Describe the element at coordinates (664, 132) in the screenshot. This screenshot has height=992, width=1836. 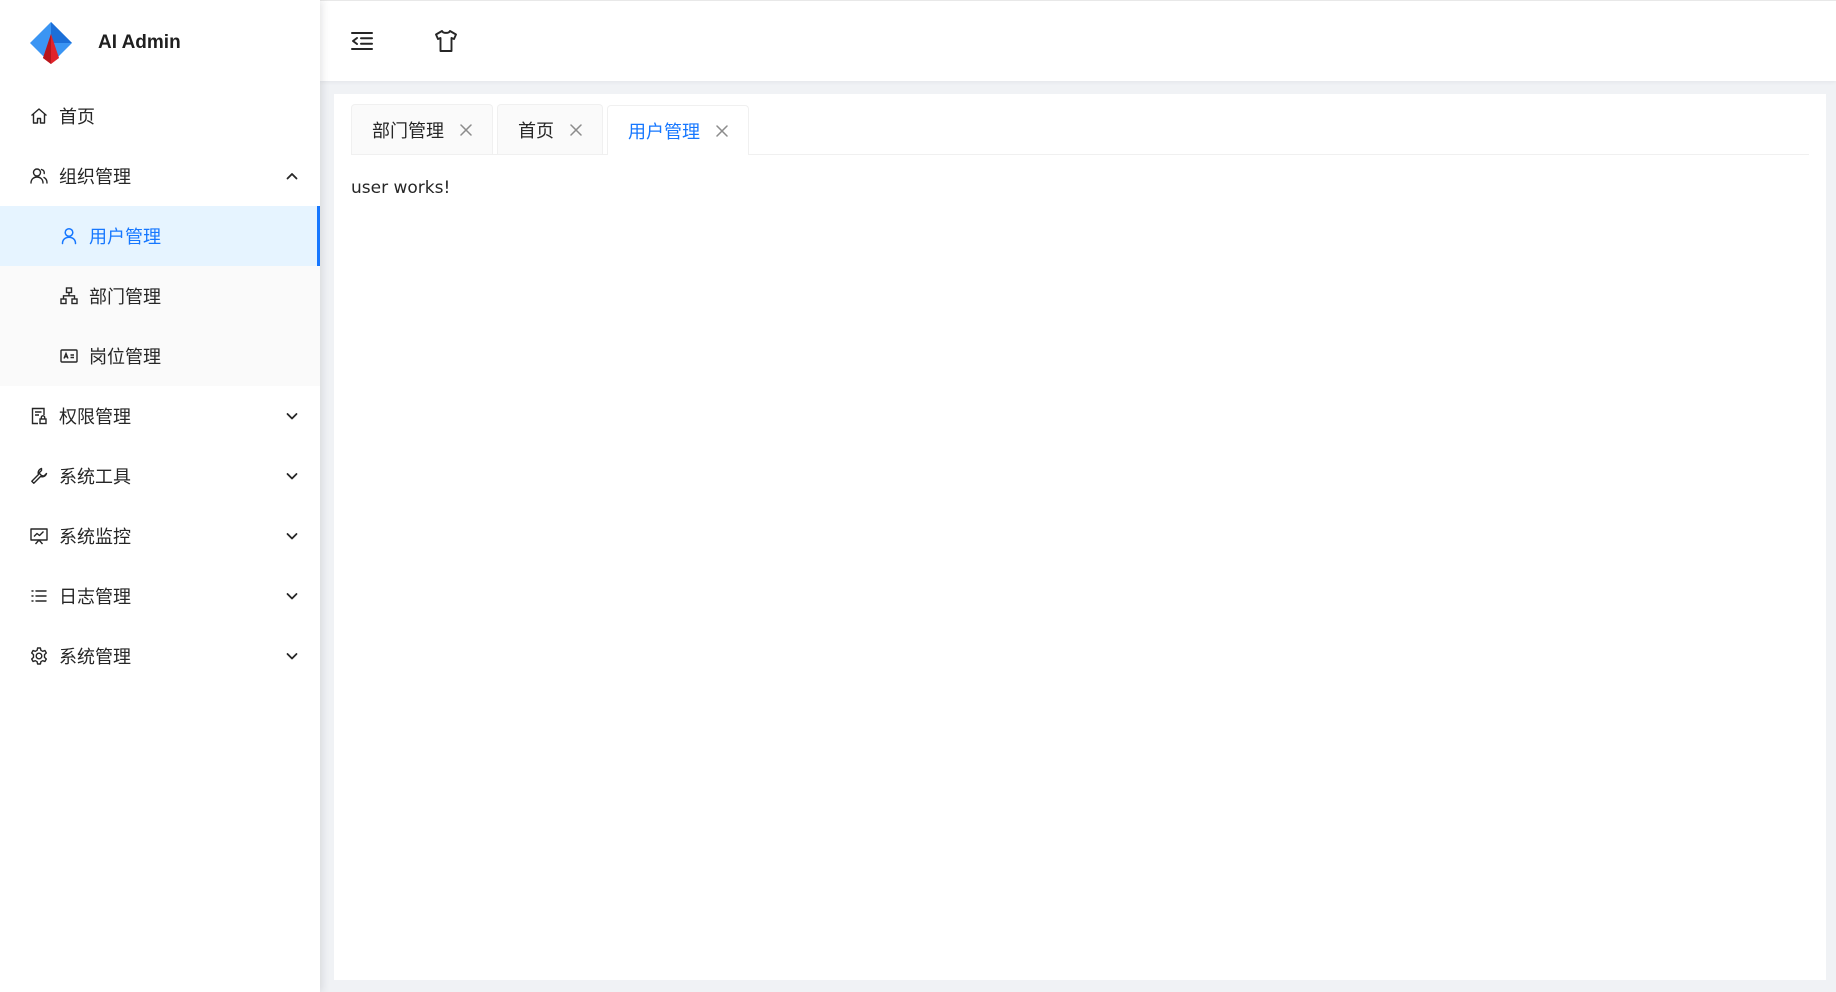
I see `tab-label: 用户管理` at that location.